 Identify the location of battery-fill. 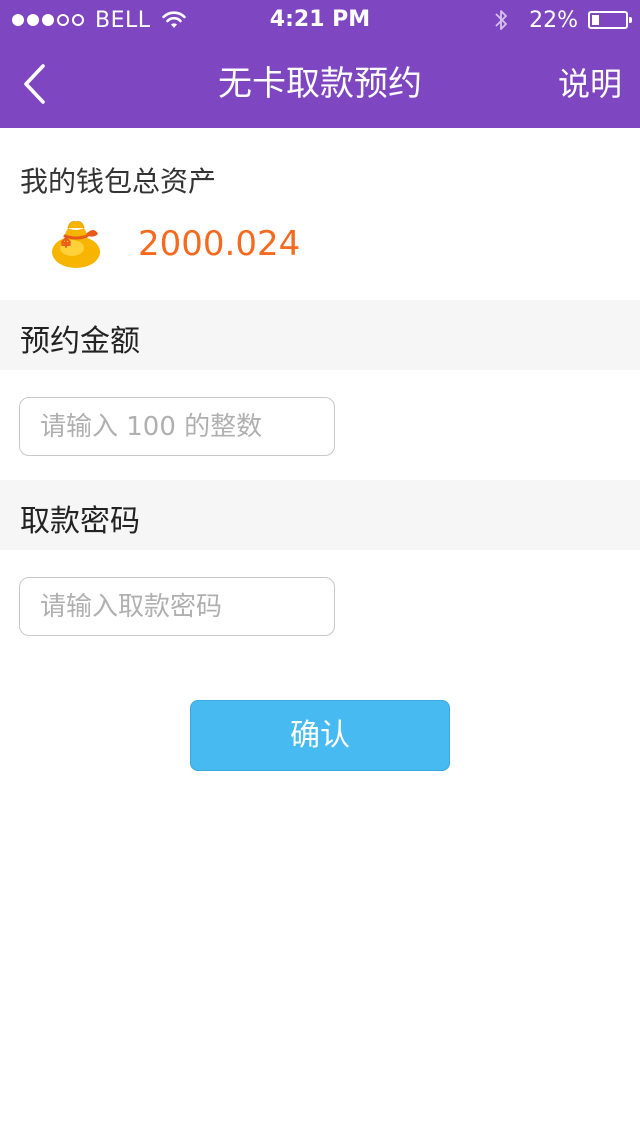
(595, 20).